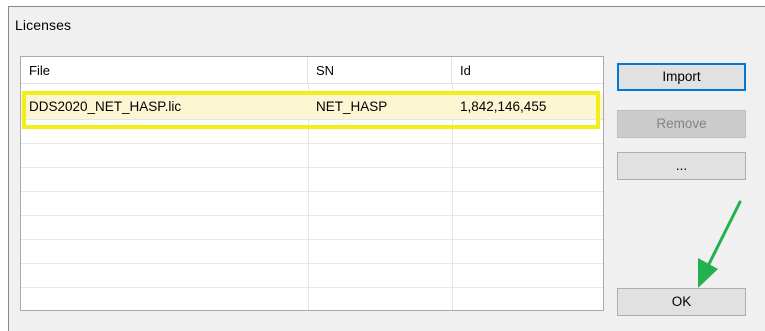 The width and height of the screenshot is (765, 331). What do you see at coordinates (503, 106) in the screenshot?
I see `cell-id: 1,842,146,455` at bounding box center [503, 106].